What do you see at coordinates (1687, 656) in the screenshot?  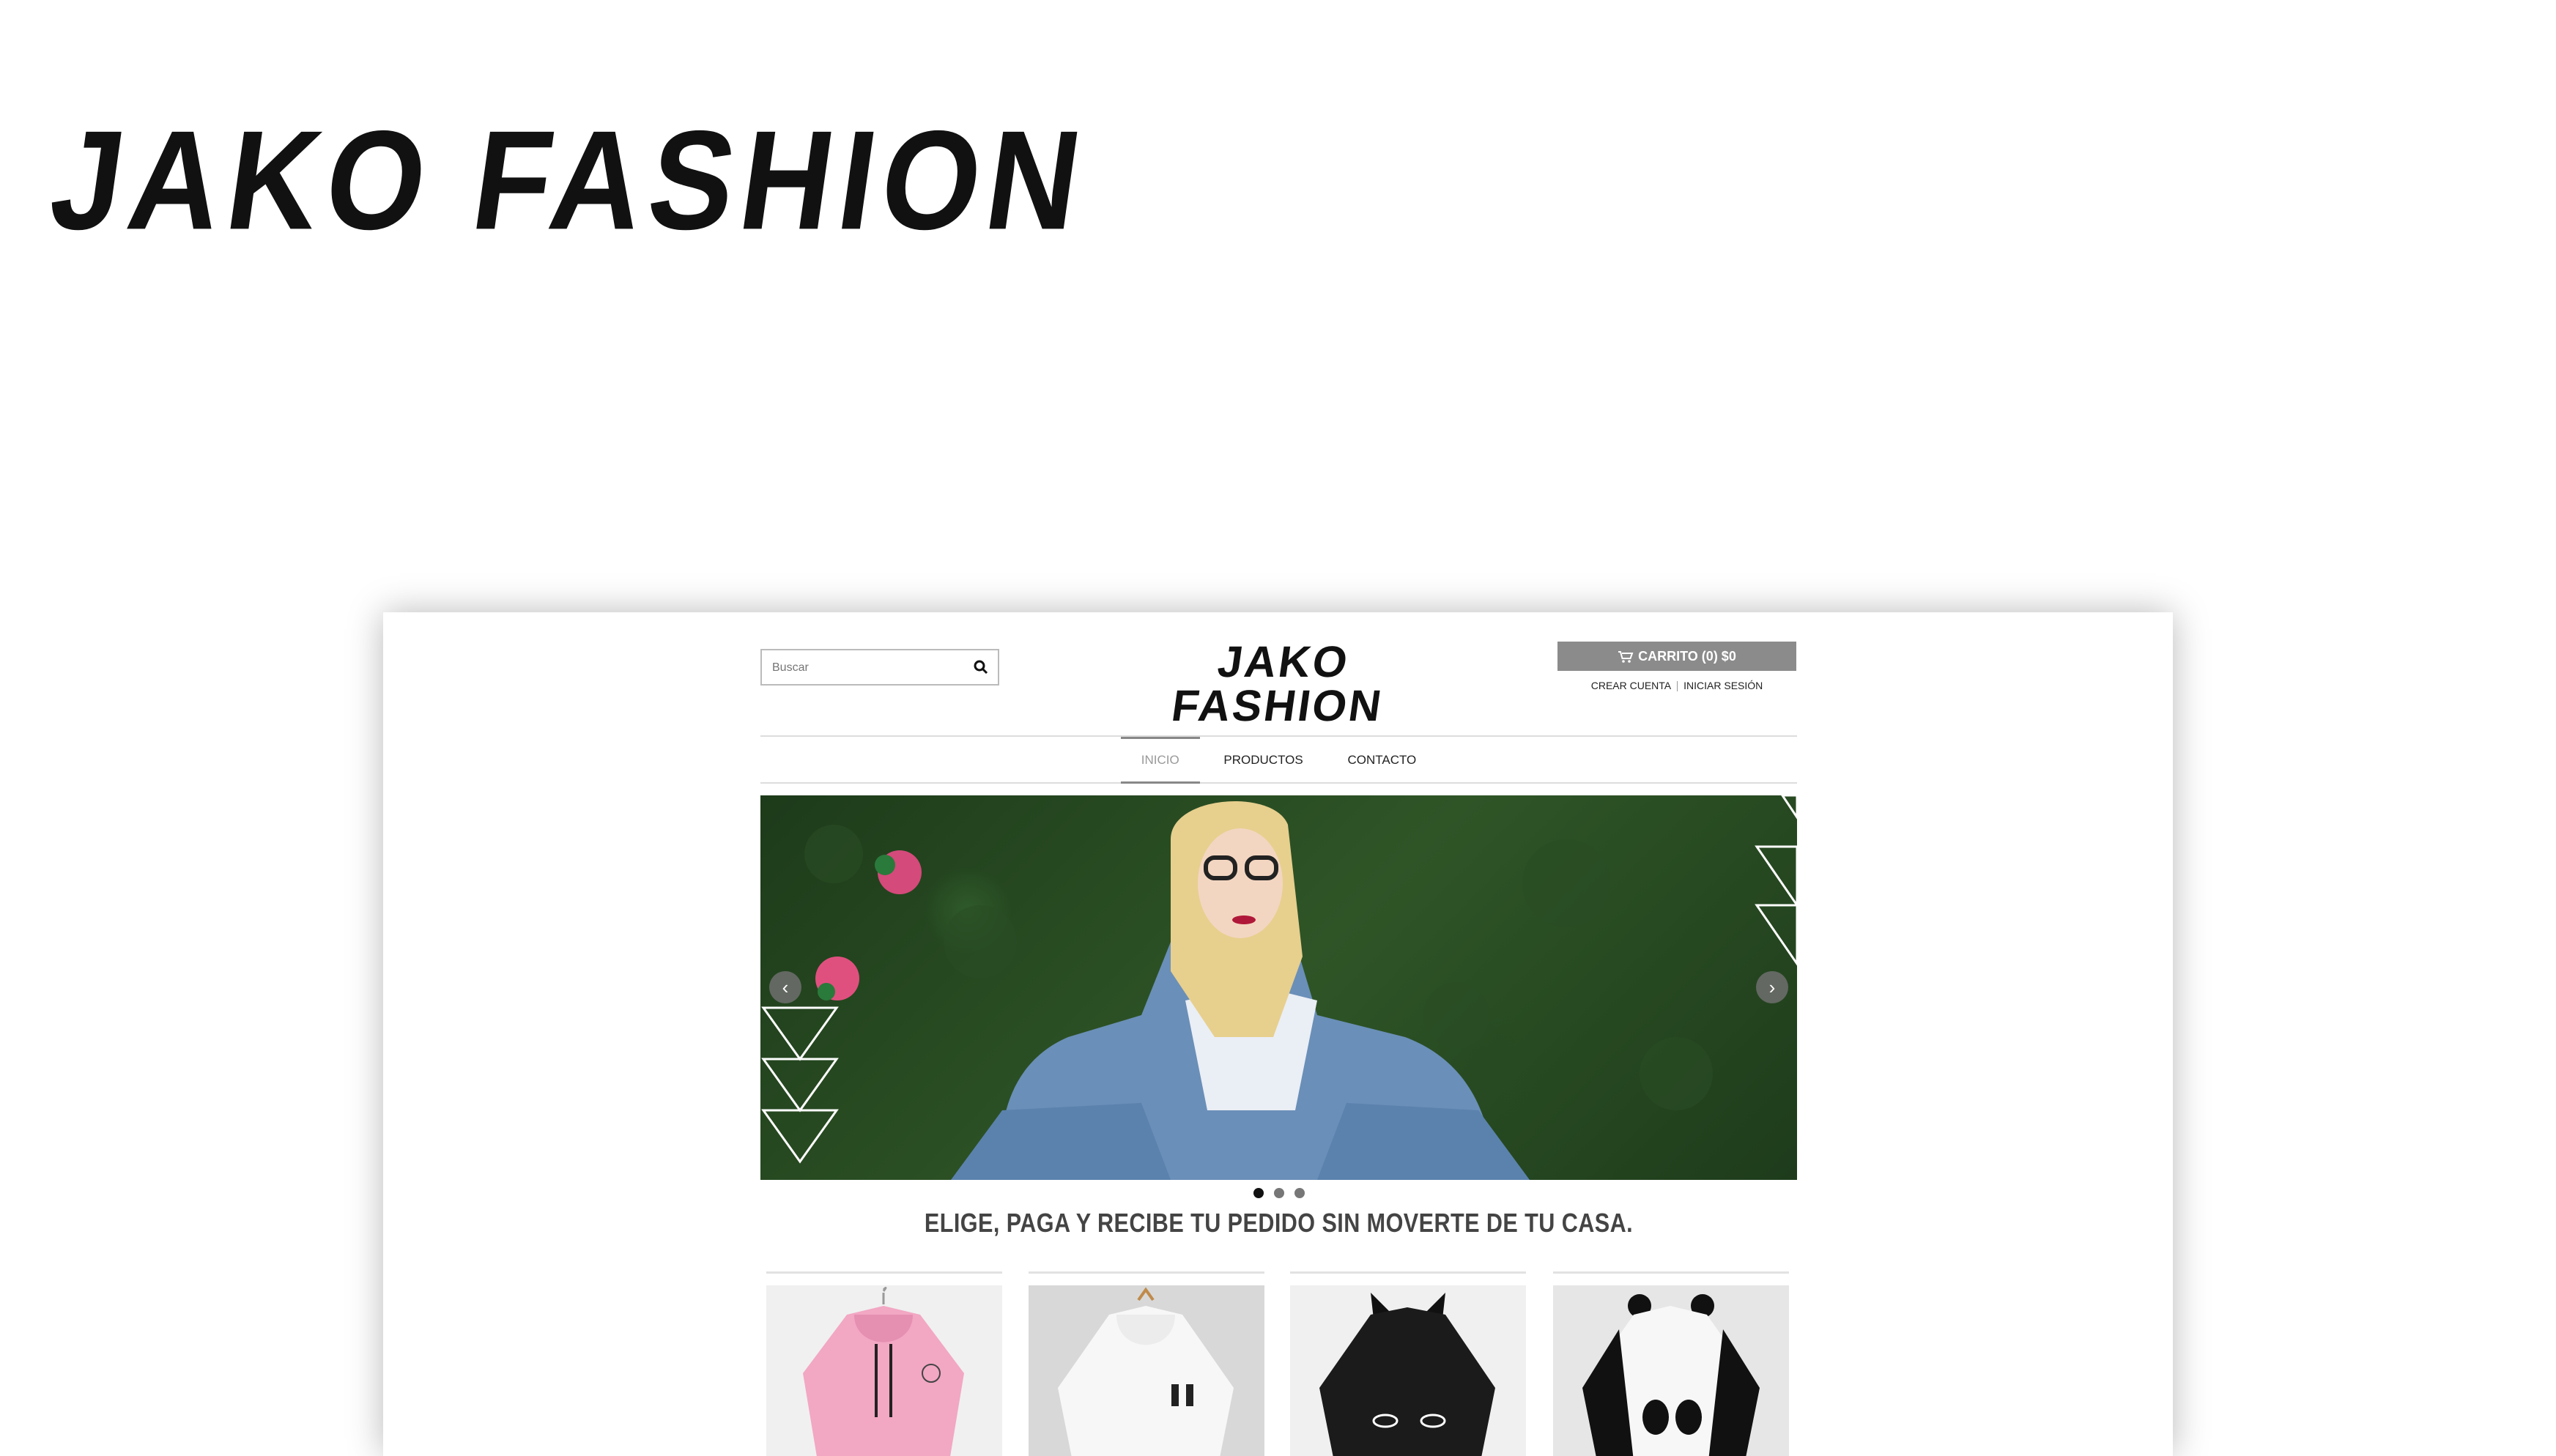 I see `cart-label: CARRITO (0) $0` at bounding box center [1687, 656].